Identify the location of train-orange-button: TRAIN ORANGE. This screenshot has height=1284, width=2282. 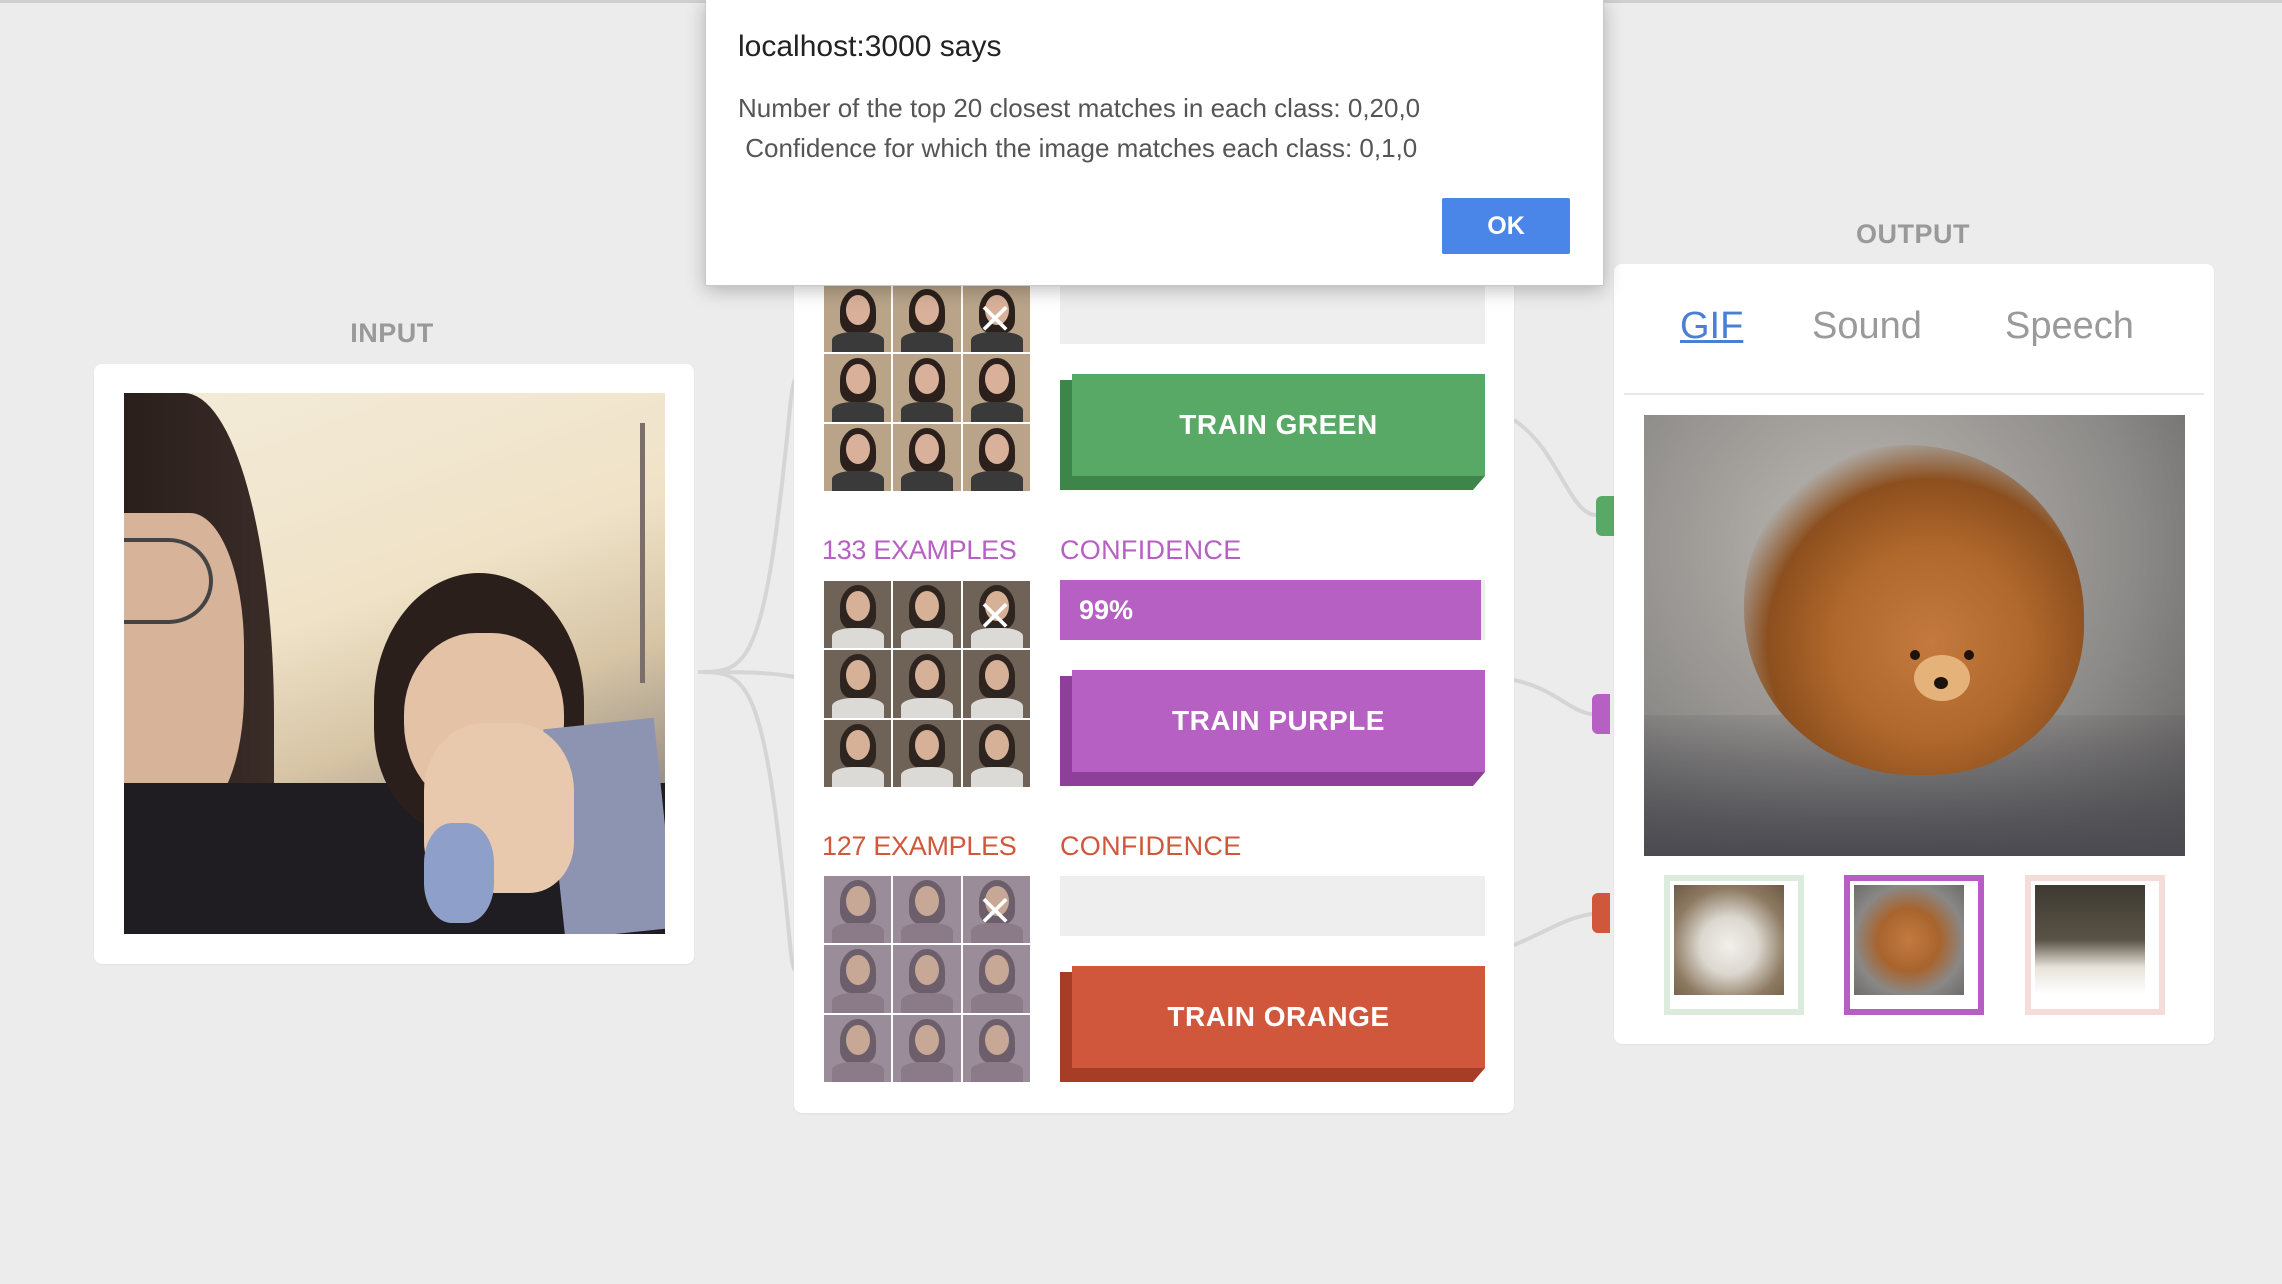
(1272, 1024).